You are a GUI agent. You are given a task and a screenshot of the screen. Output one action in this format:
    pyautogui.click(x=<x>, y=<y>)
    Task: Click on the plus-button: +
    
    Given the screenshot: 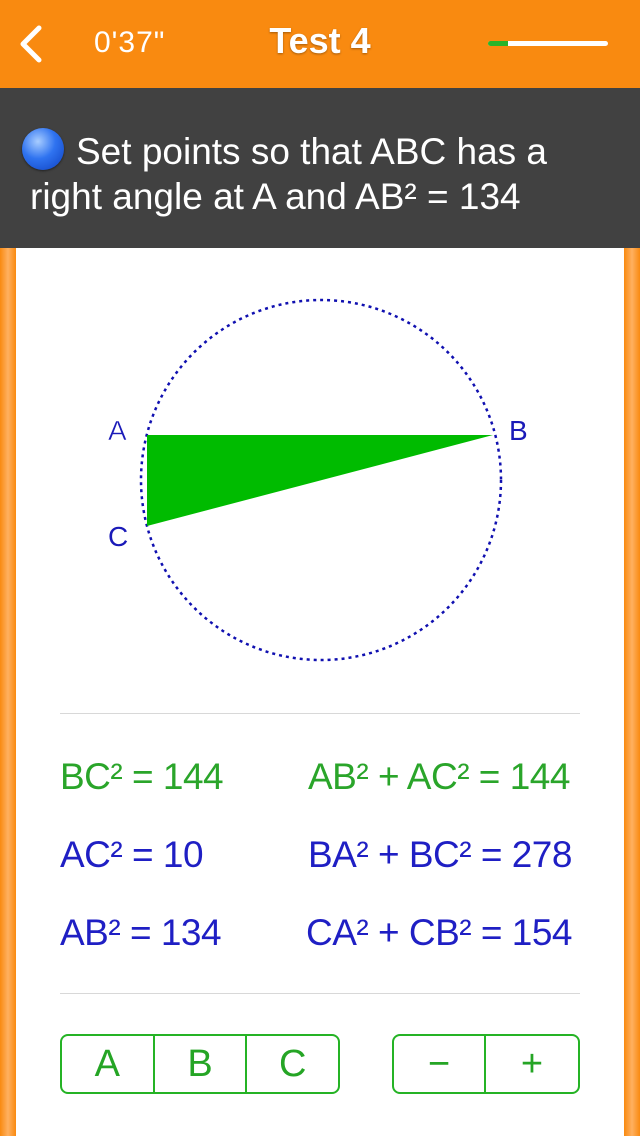 What is the action you would take?
    pyautogui.click(x=532, y=1064)
    